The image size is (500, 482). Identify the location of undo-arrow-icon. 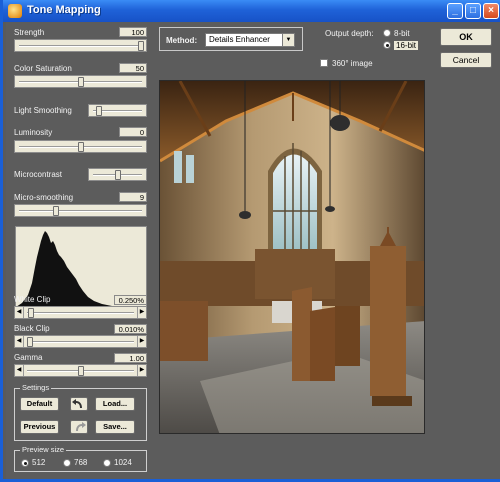
(77, 403).